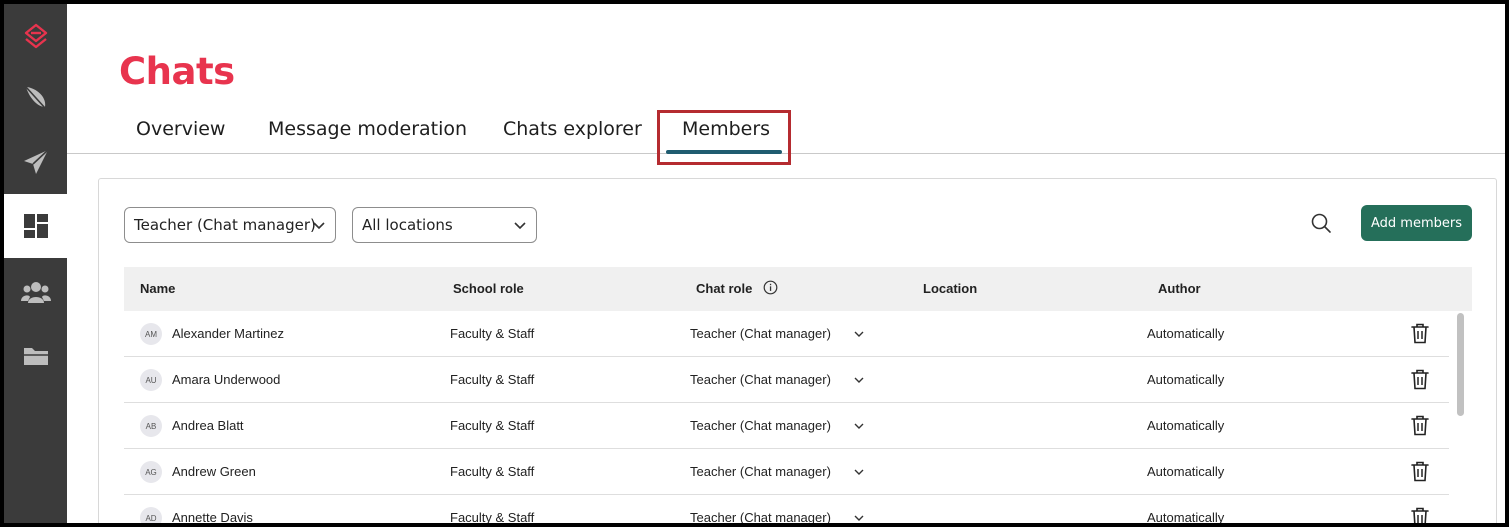 The height and width of the screenshot is (527, 1509). What do you see at coordinates (572, 129) in the screenshot?
I see `tab-chats-explorer: Chats explorer` at bounding box center [572, 129].